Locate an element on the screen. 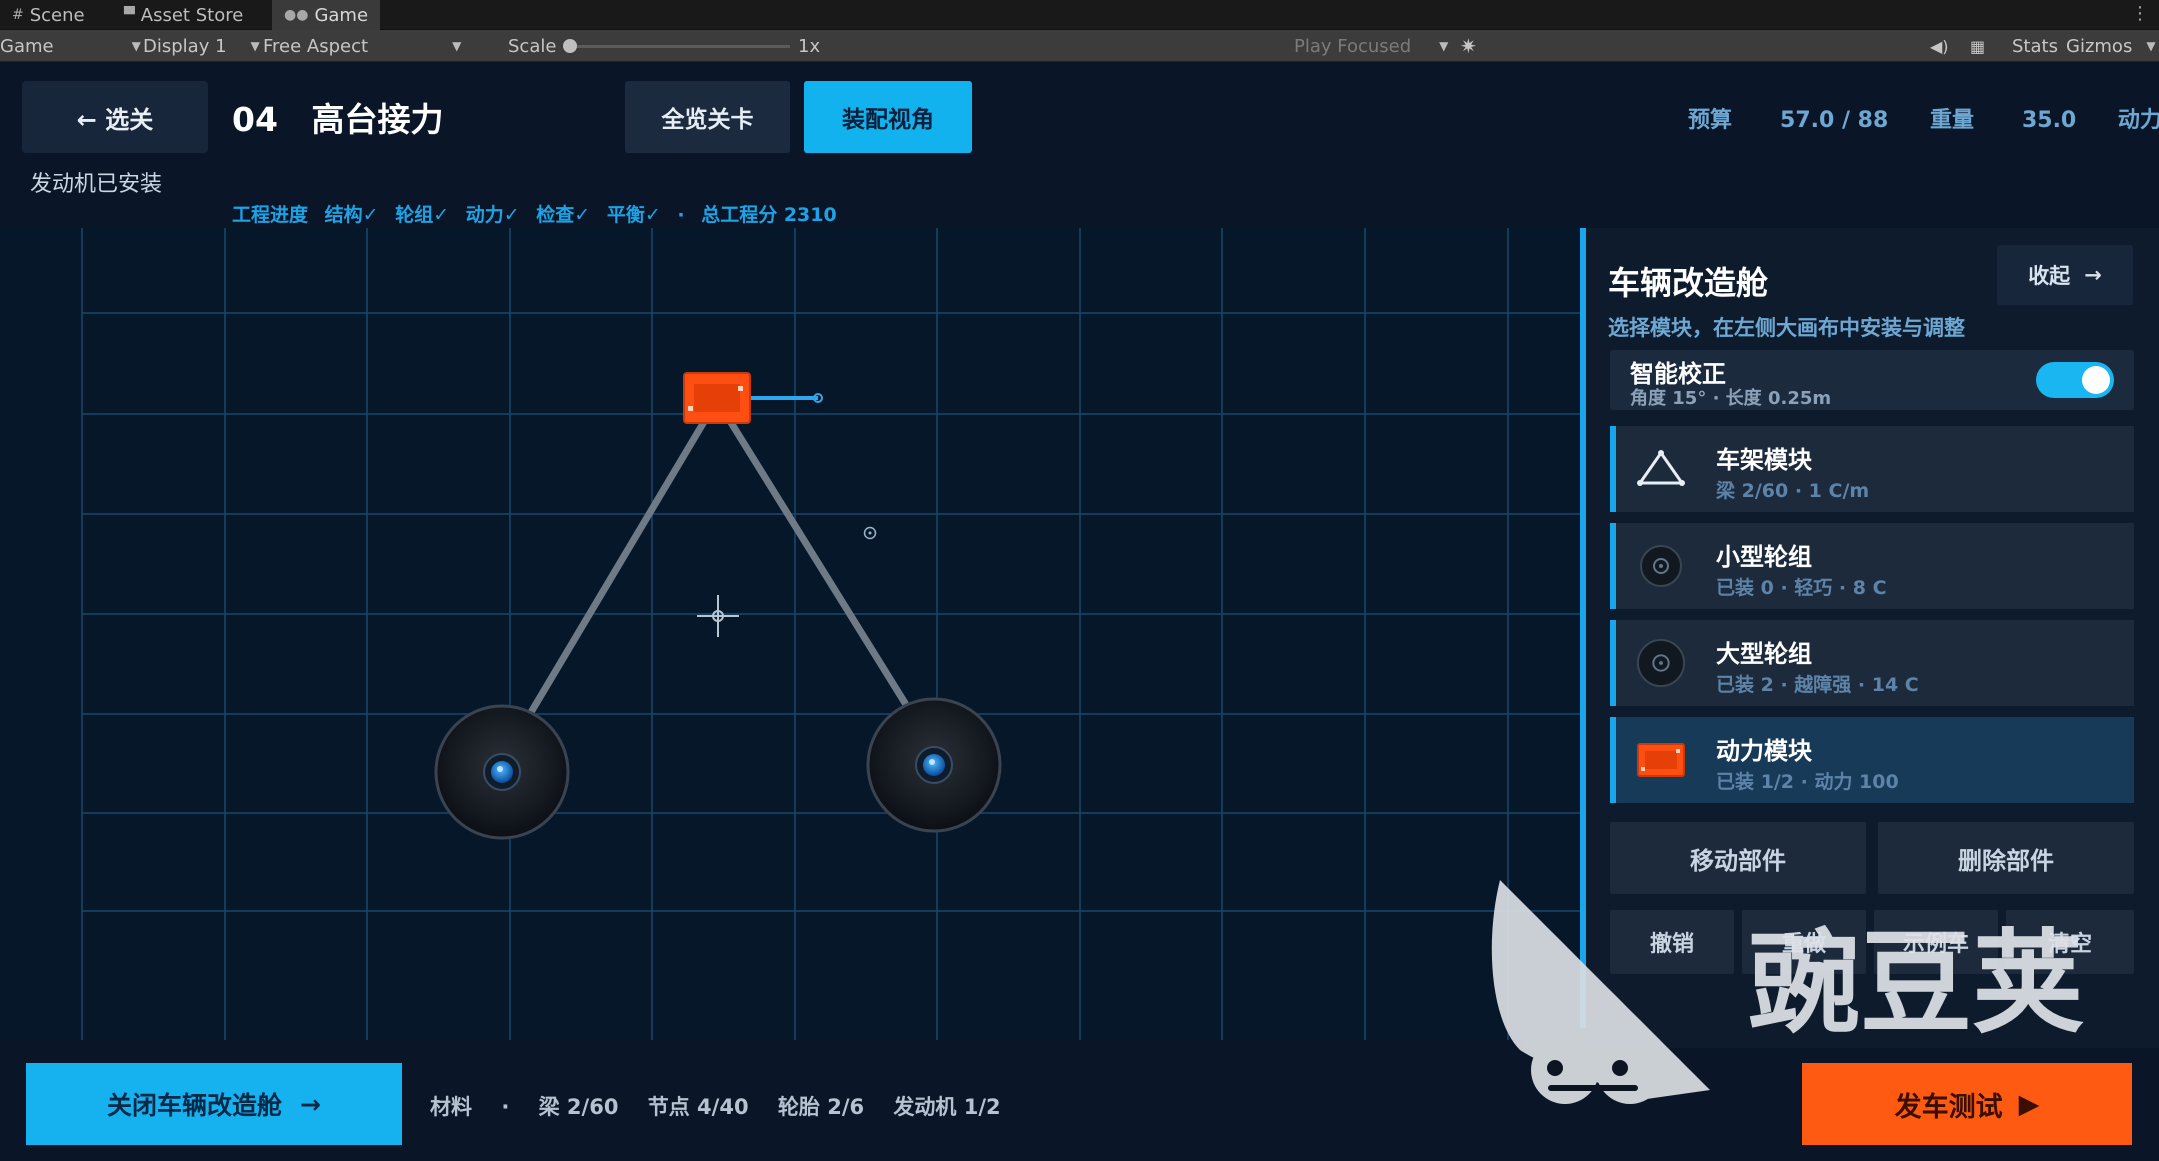 This screenshot has height=1161, width=2159. materials-item: 发动机 1/2 is located at coordinates (947, 1107).